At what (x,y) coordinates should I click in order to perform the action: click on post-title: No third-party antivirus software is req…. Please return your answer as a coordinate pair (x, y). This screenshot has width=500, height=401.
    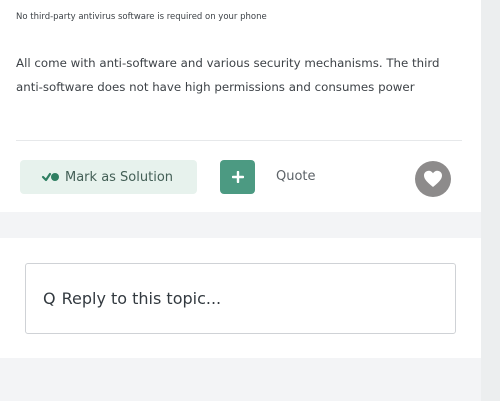
    Looking at the image, I should click on (141, 17).